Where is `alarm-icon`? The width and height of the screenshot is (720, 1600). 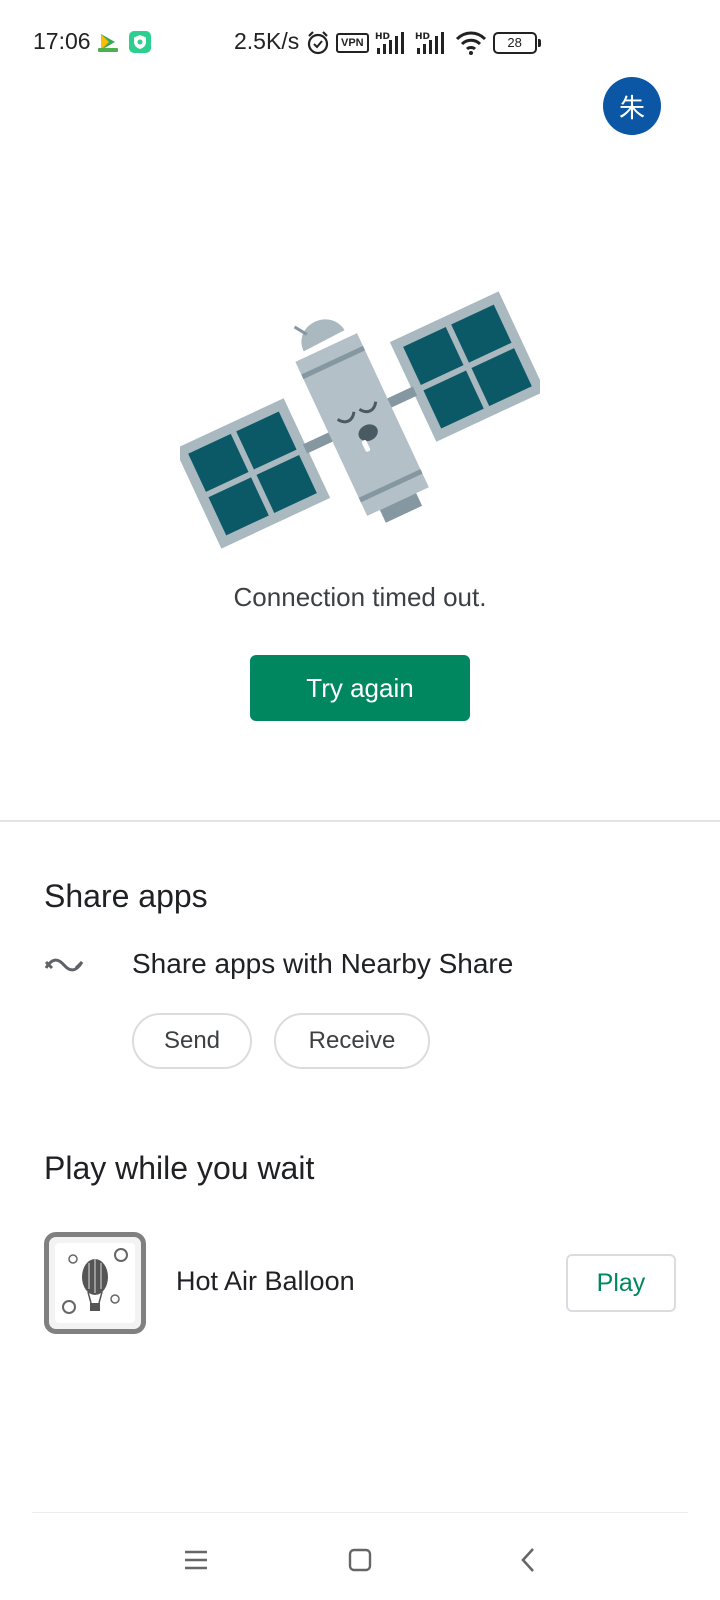
alarm-icon is located at coordinates (318, 43).